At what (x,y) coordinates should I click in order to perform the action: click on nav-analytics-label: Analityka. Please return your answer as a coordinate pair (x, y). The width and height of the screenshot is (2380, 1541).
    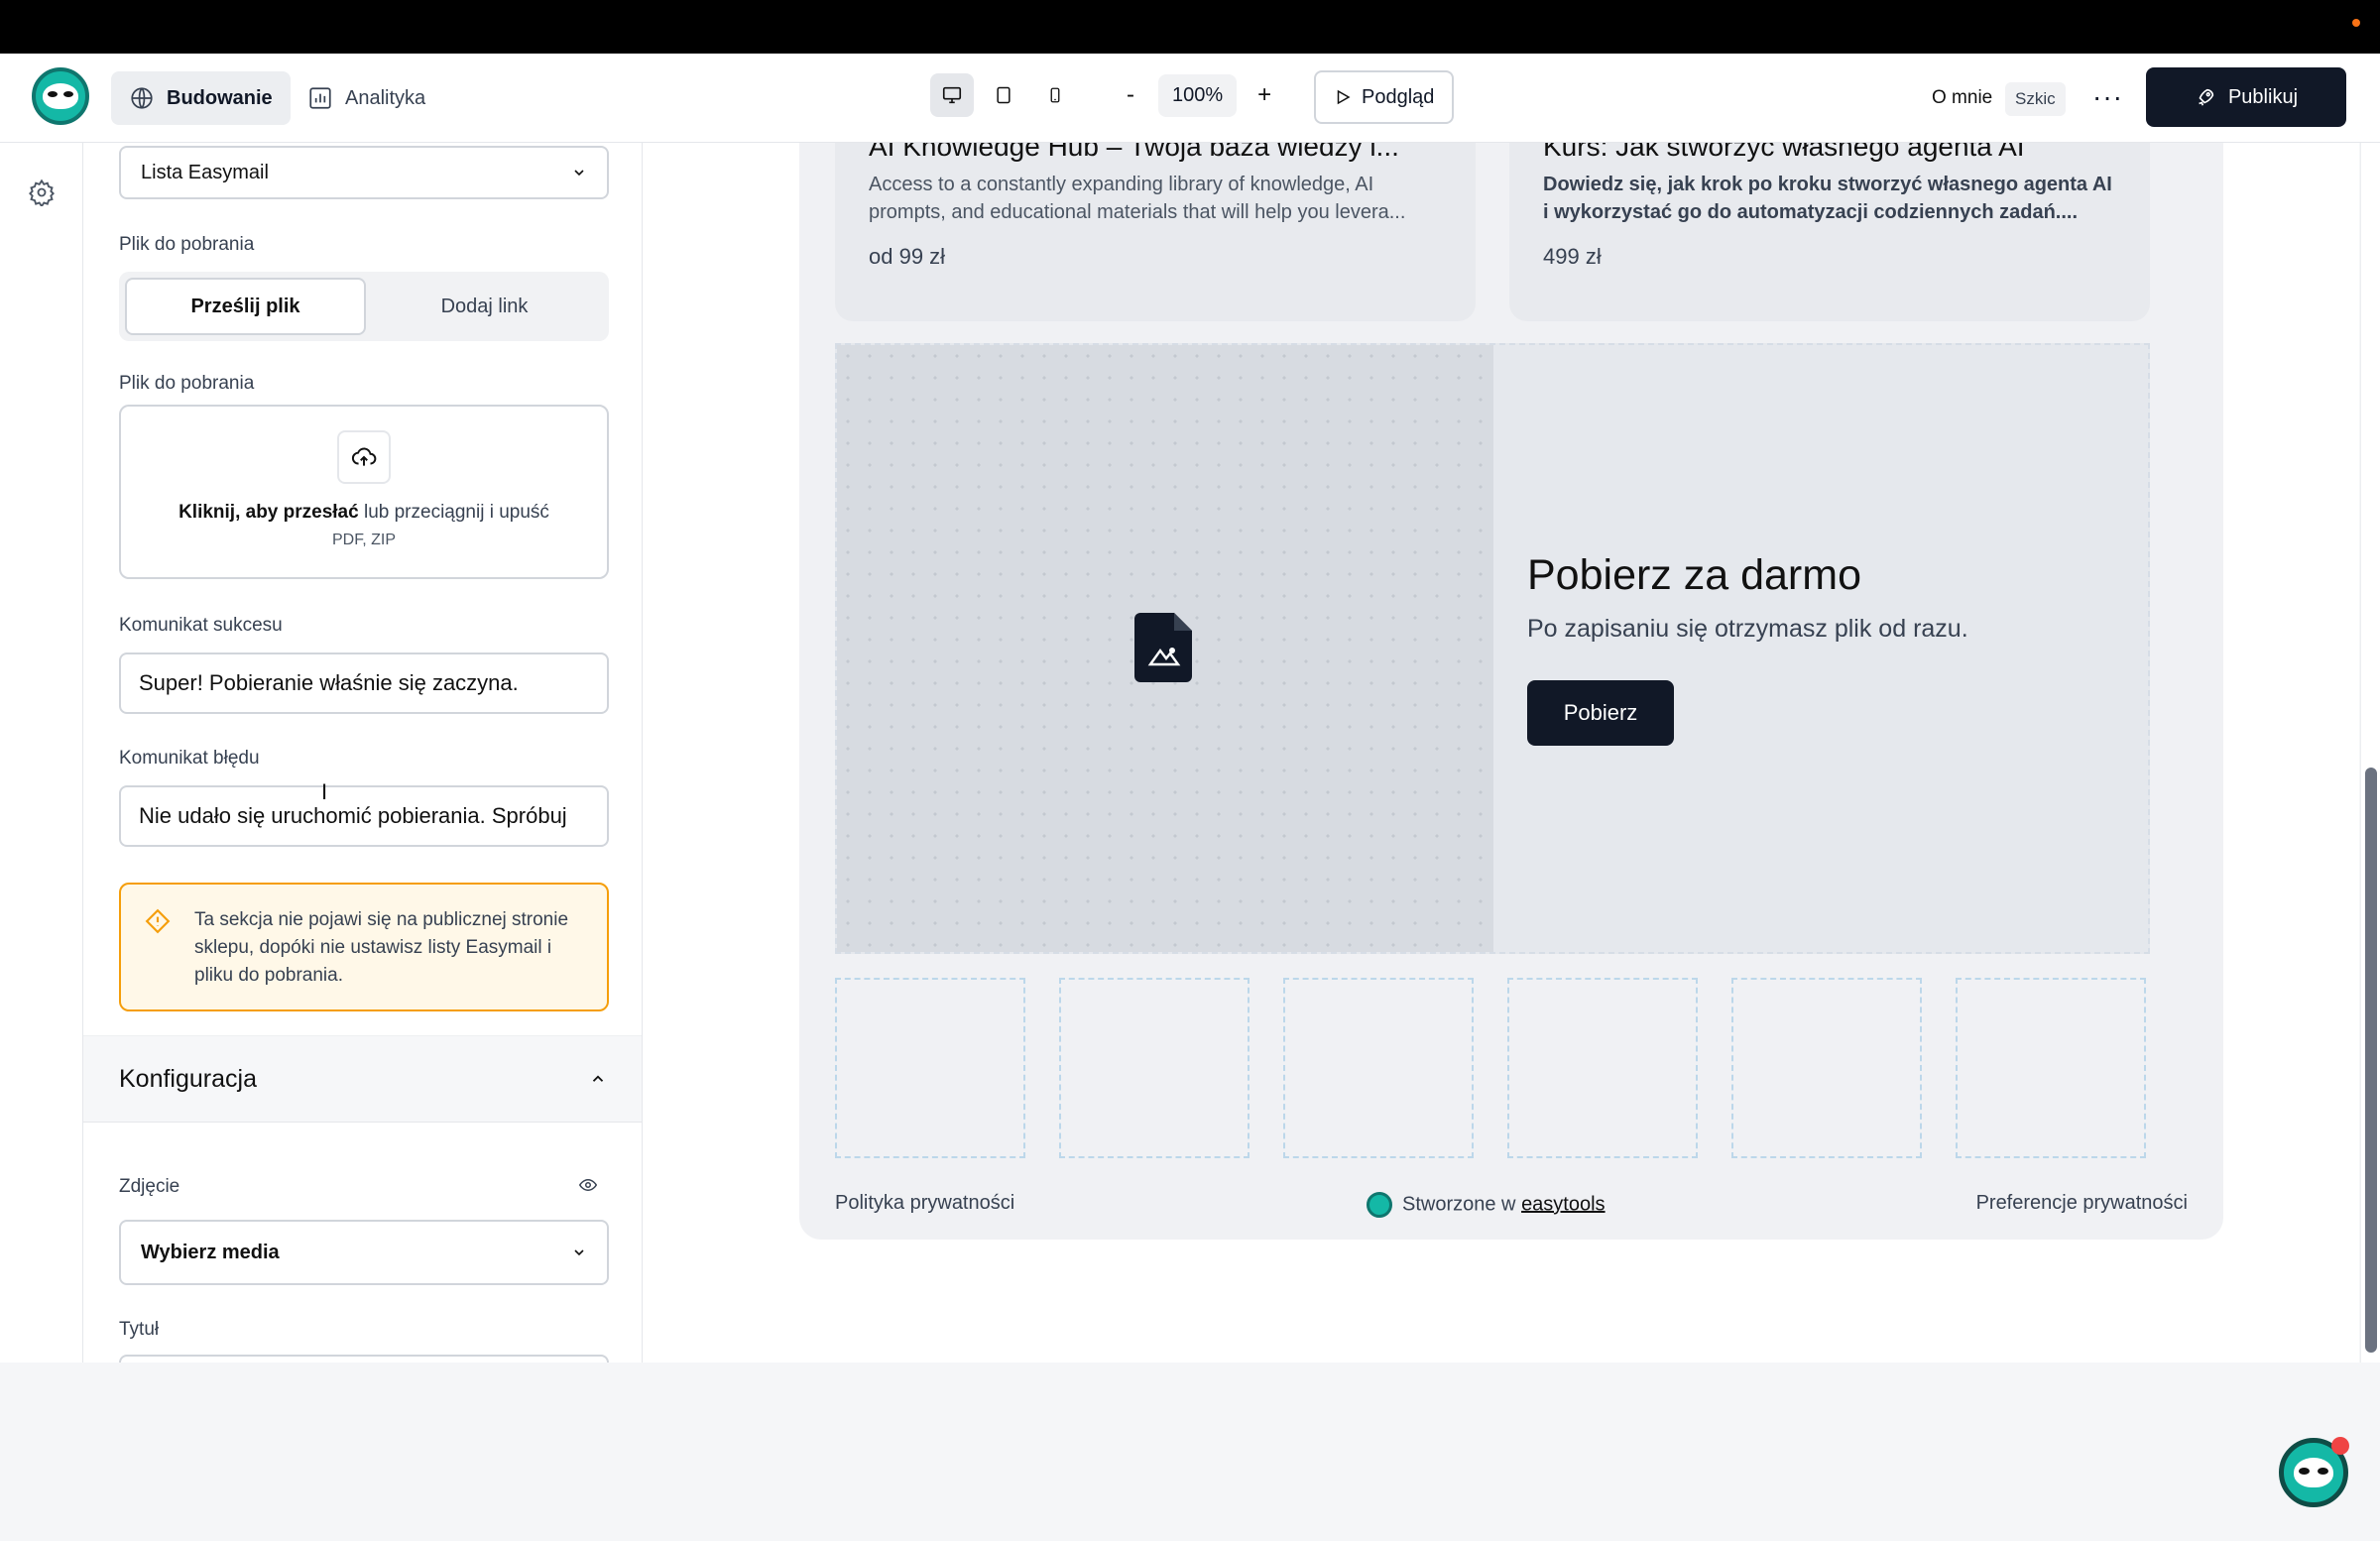
    Looking at the image, I should click on (385, 97).